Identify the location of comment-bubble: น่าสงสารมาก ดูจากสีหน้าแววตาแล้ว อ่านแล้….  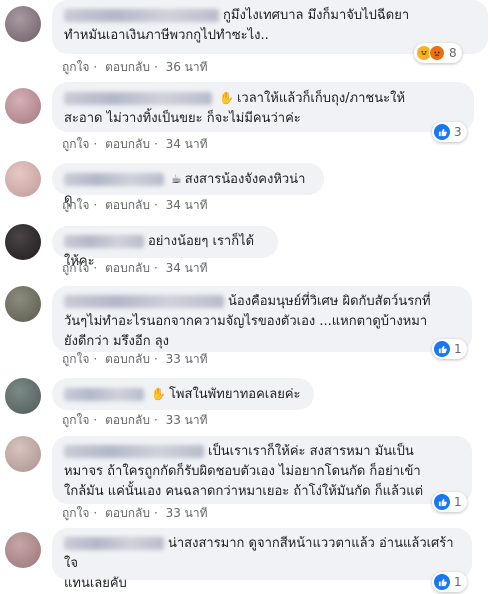
(262, 559).